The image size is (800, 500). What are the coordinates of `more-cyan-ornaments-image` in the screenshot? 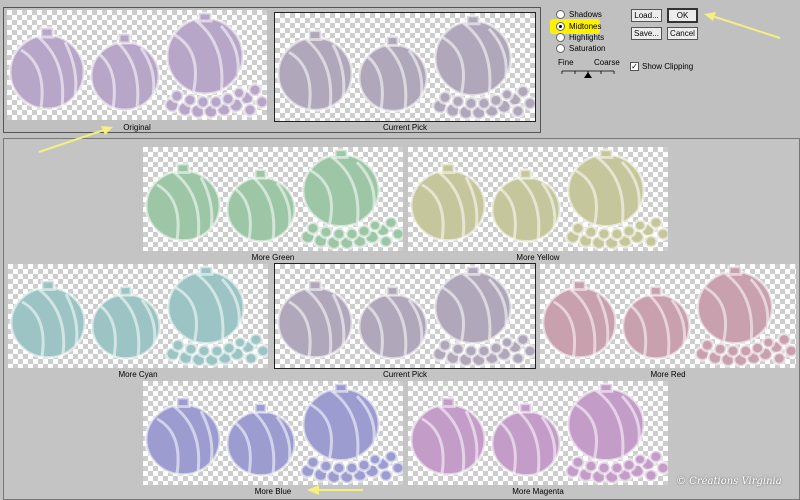 It's located at (138, 316).